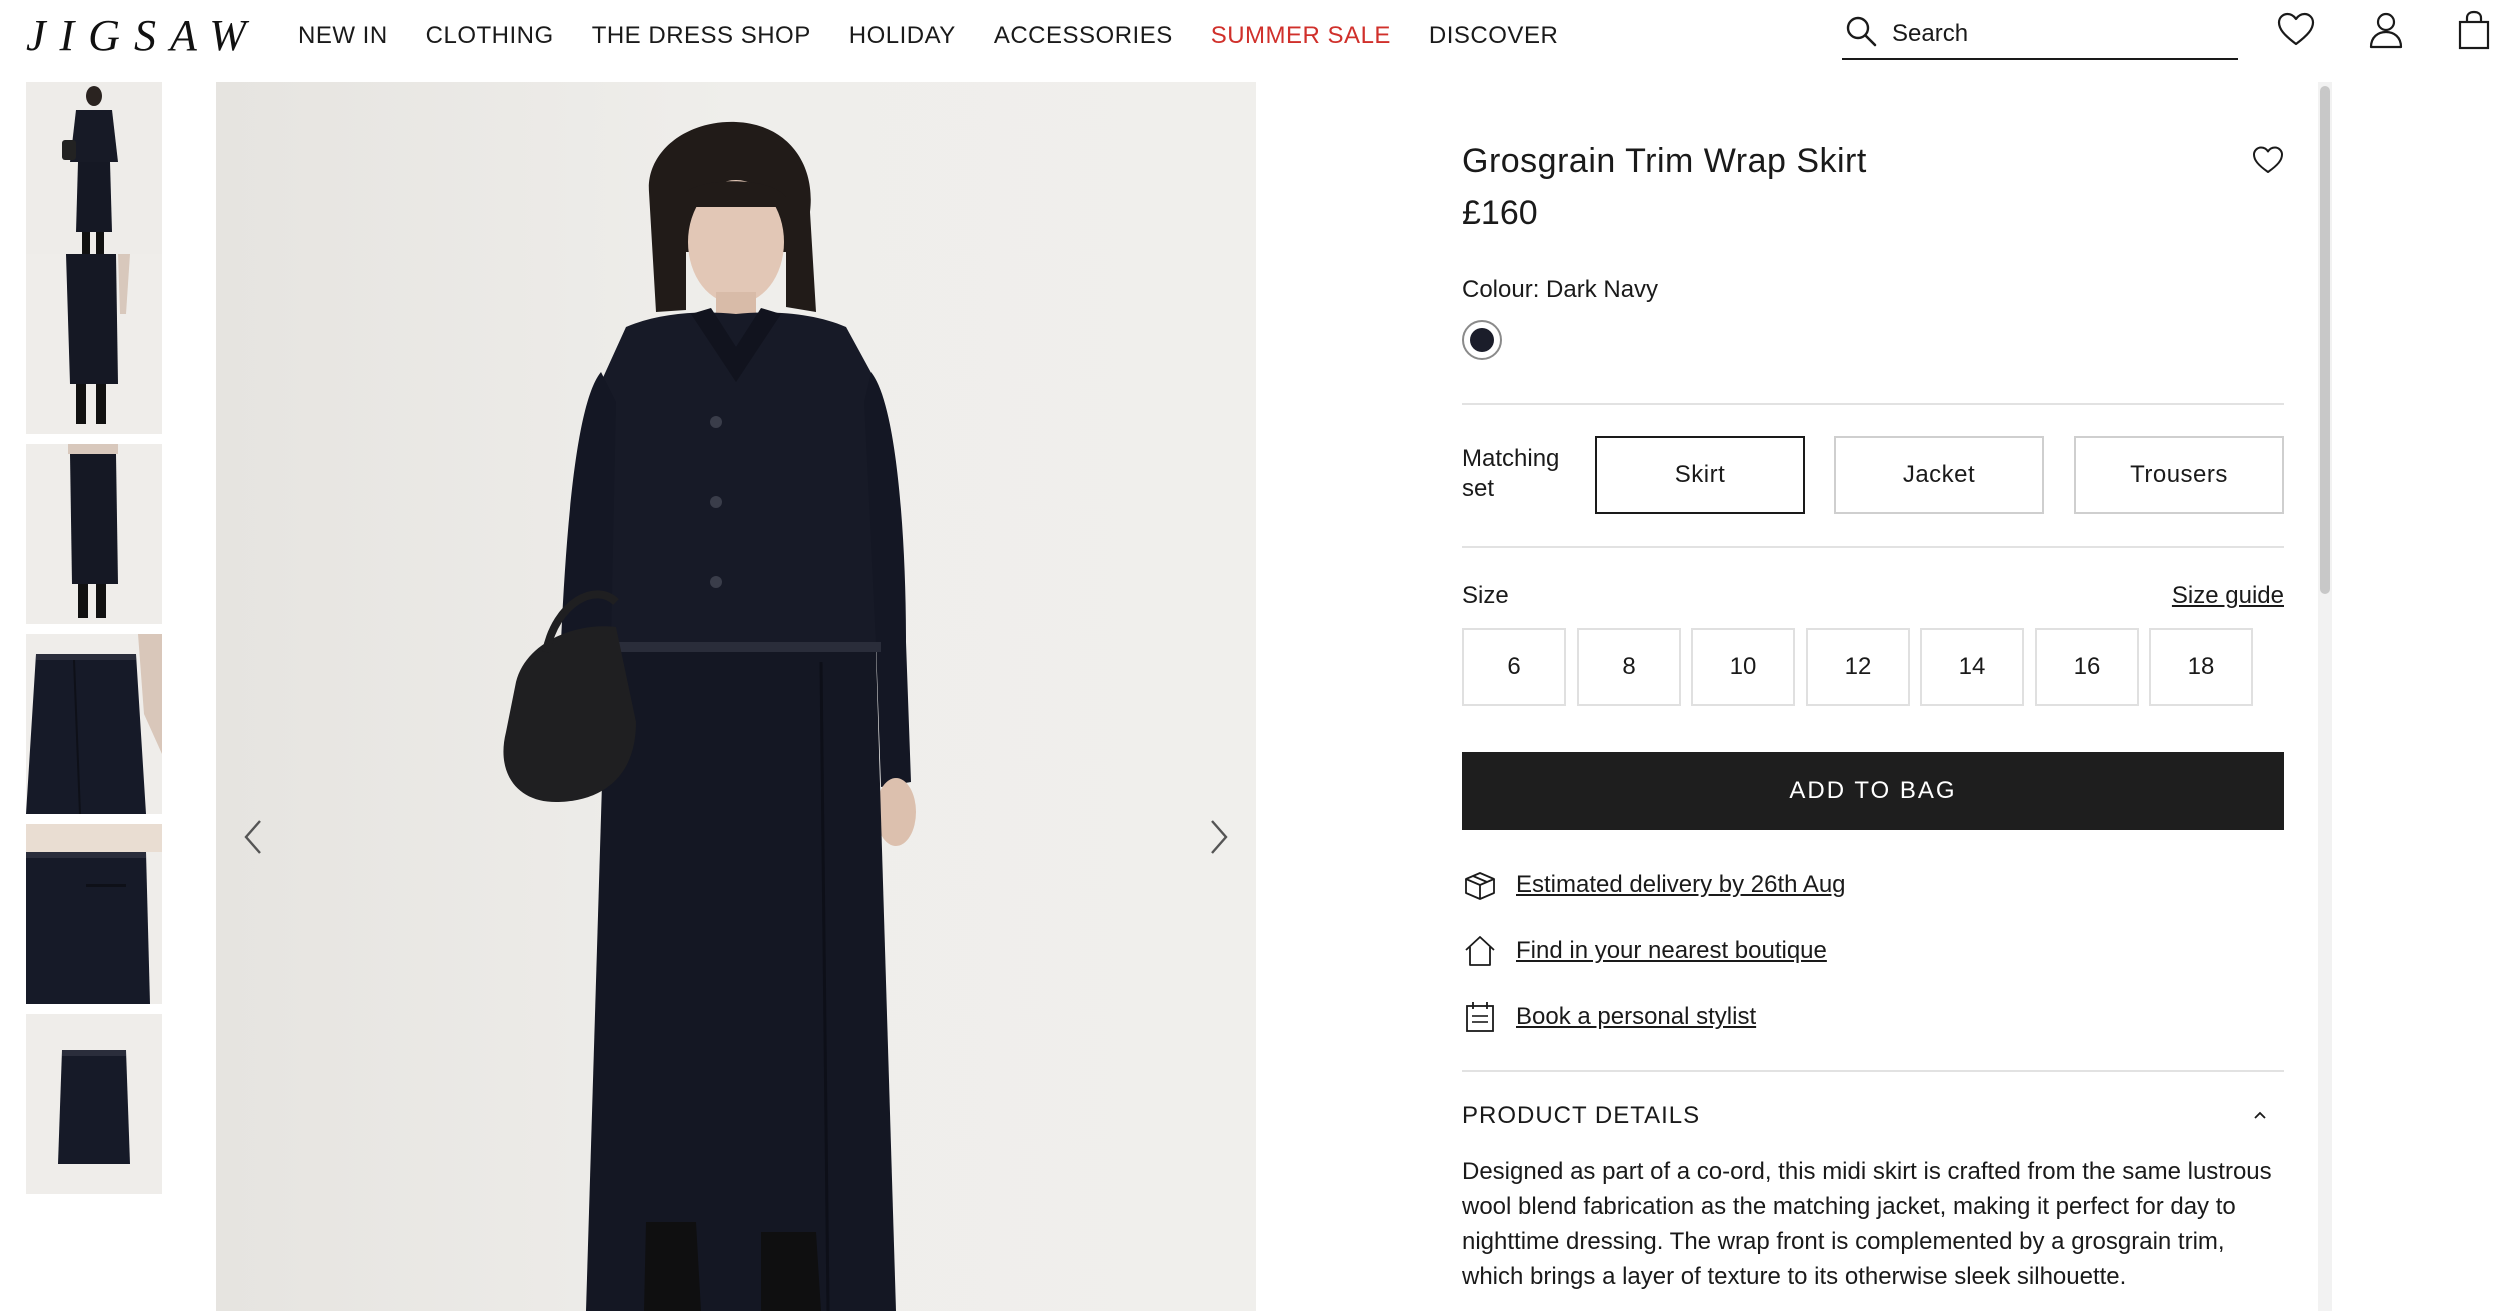 Image resolution: width=2500 pixels, height=1311 pixels. I want to click on search-bar, so click(2040, 34).